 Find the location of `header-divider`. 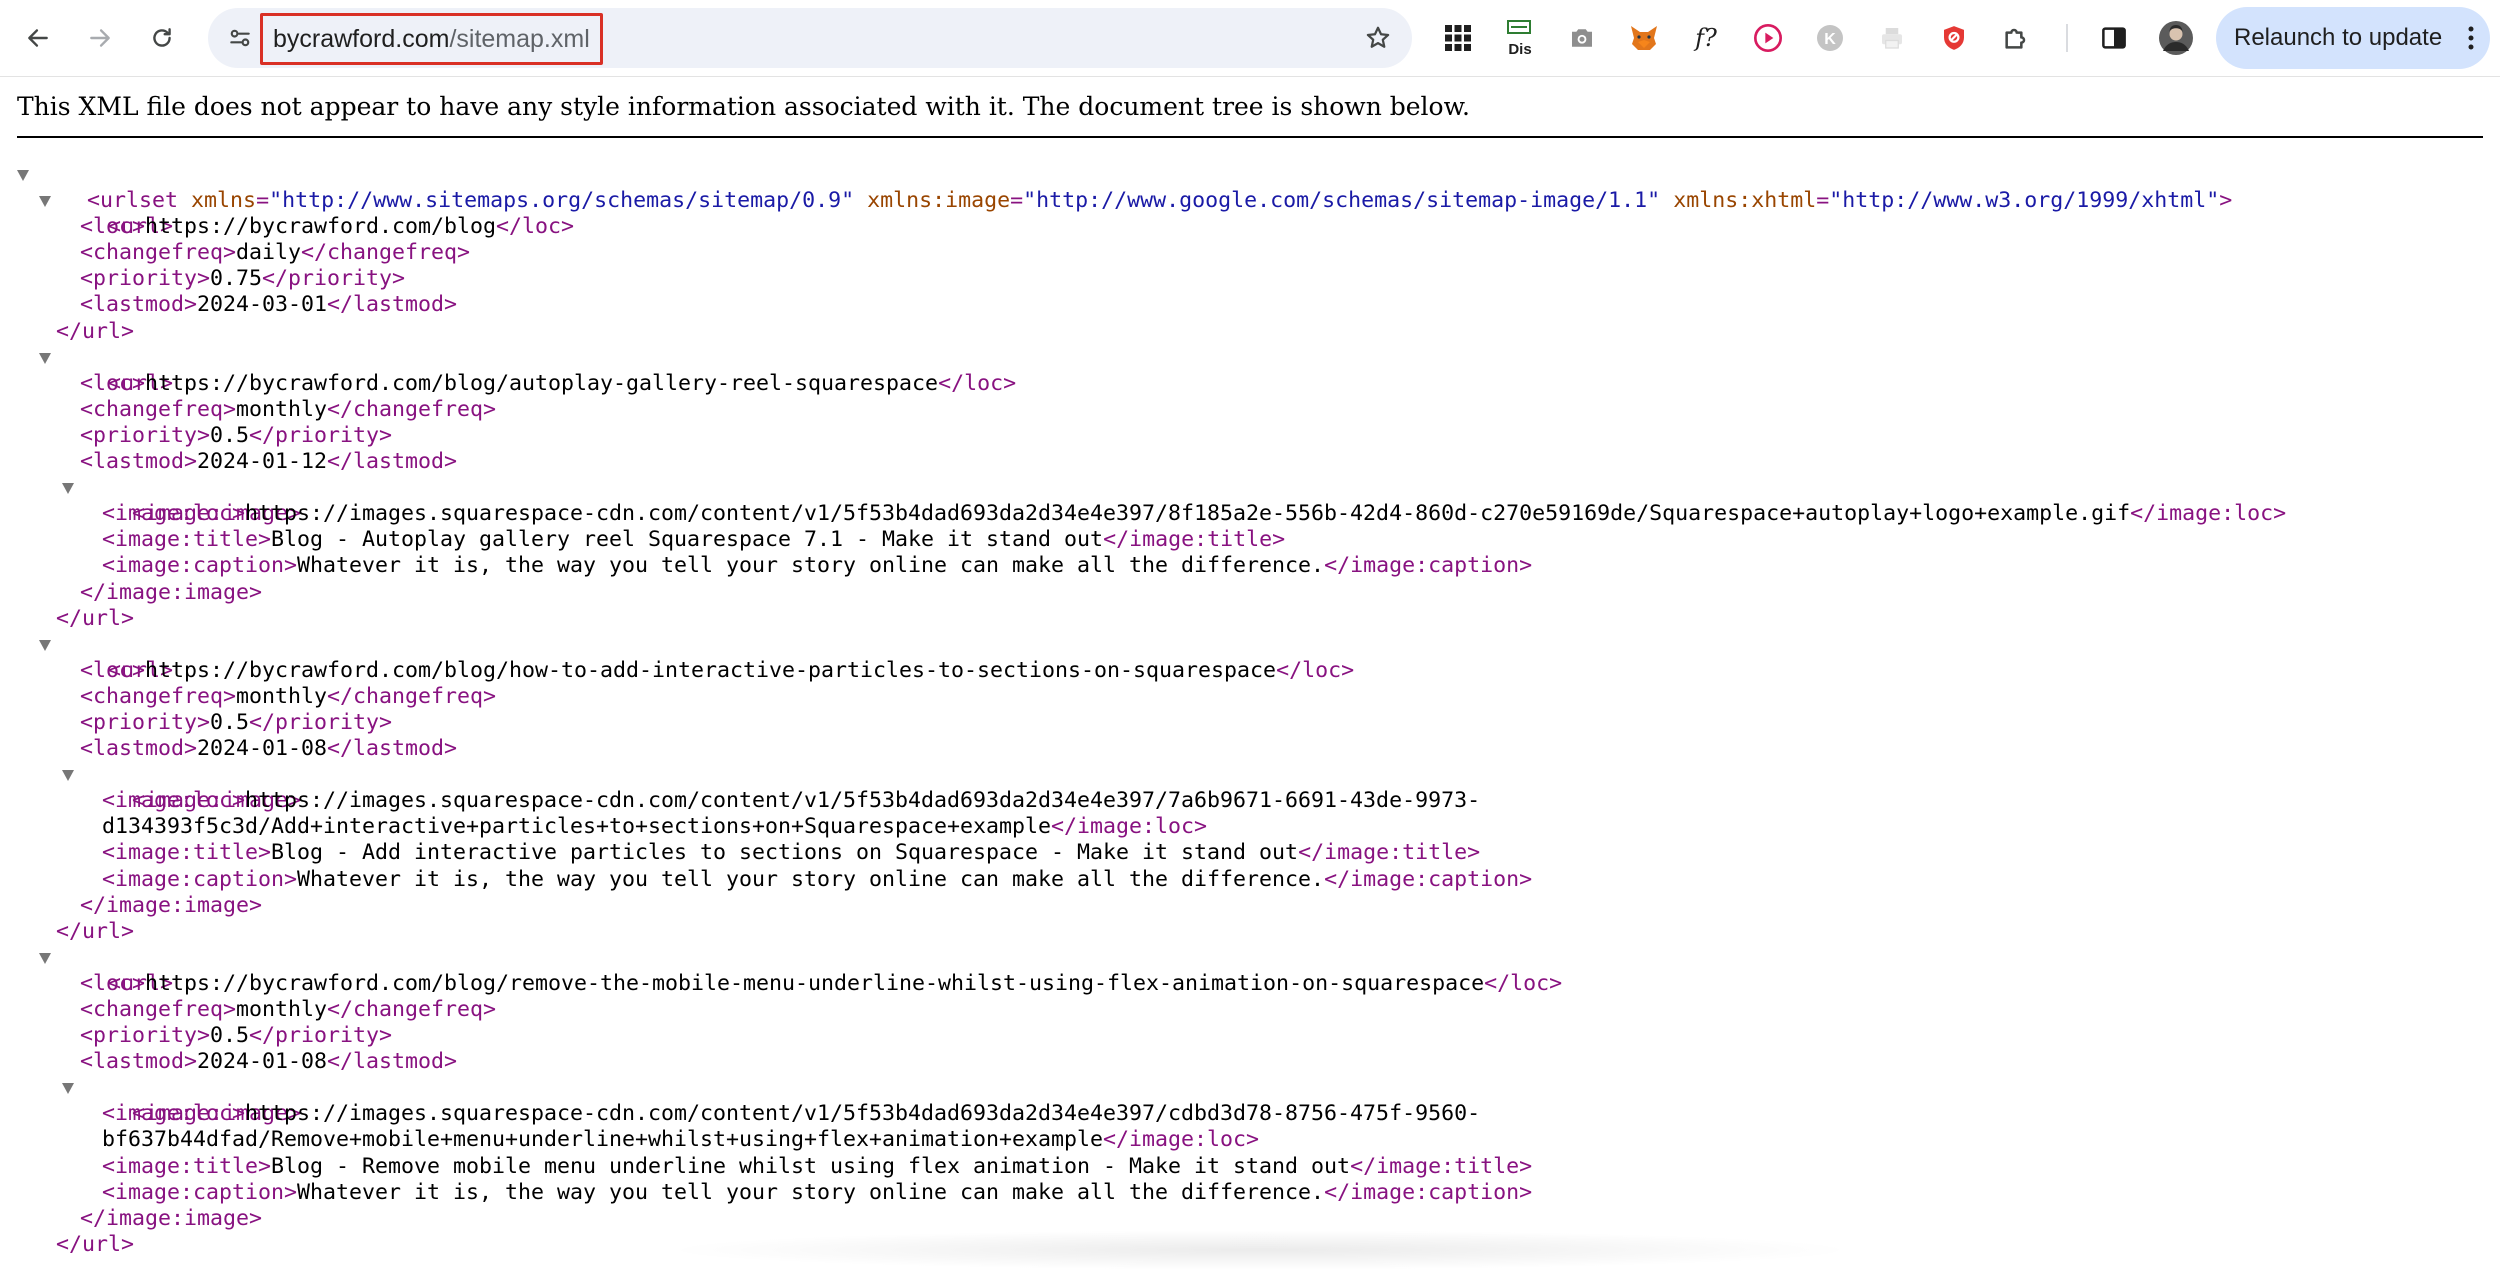

header-divider is located at coordinates (1250, 137).